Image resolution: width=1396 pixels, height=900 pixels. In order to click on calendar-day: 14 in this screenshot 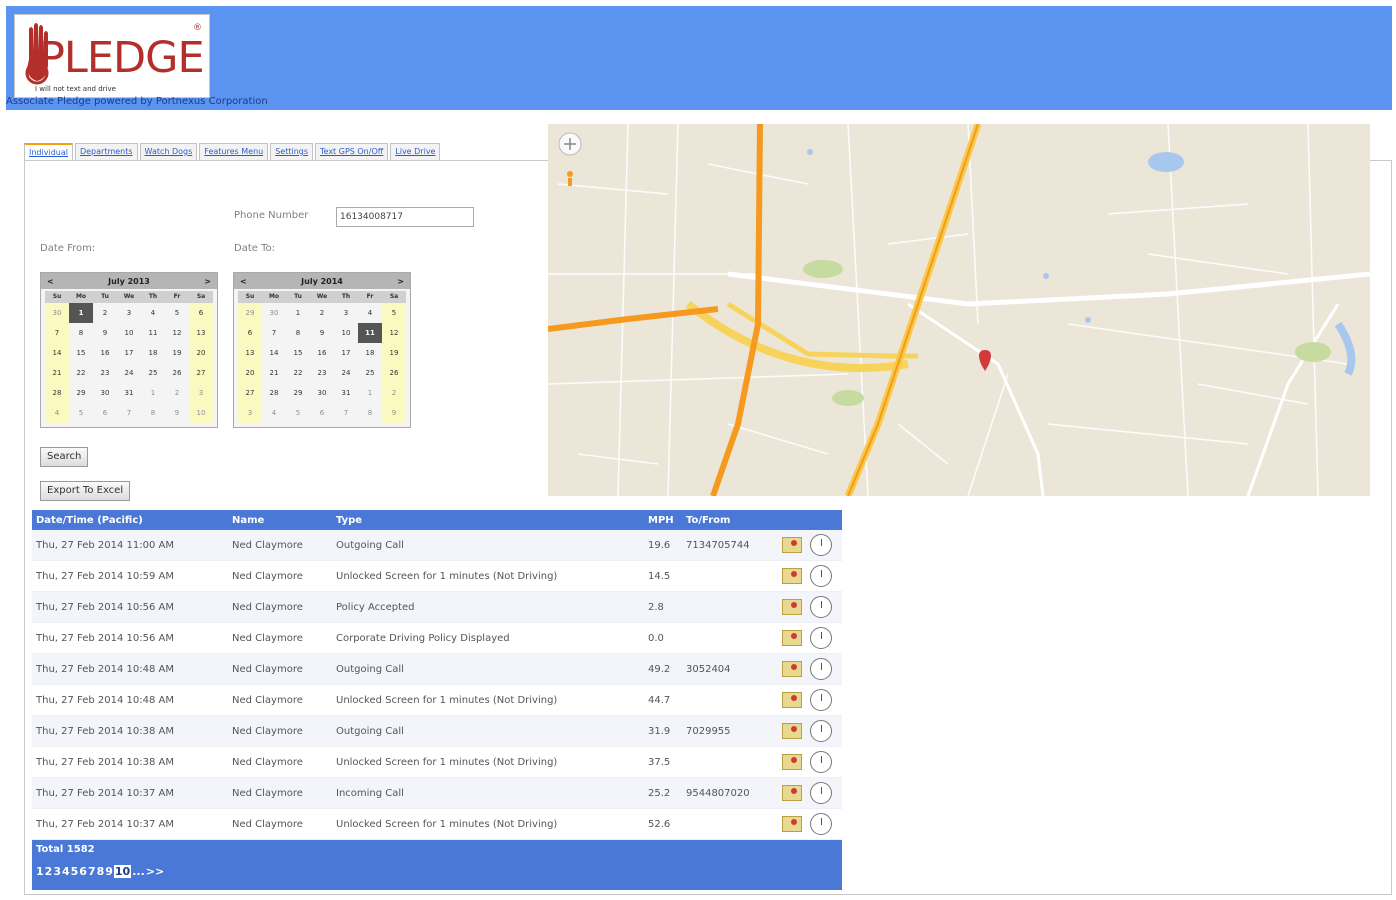, I will do `click(274, 353)`.